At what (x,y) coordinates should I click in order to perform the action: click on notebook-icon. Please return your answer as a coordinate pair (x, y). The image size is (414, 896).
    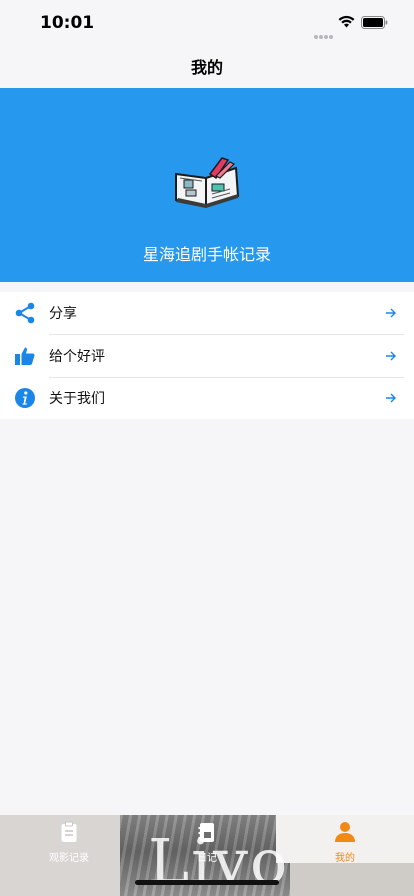
    Looking at the image, I should click on (206, 832).